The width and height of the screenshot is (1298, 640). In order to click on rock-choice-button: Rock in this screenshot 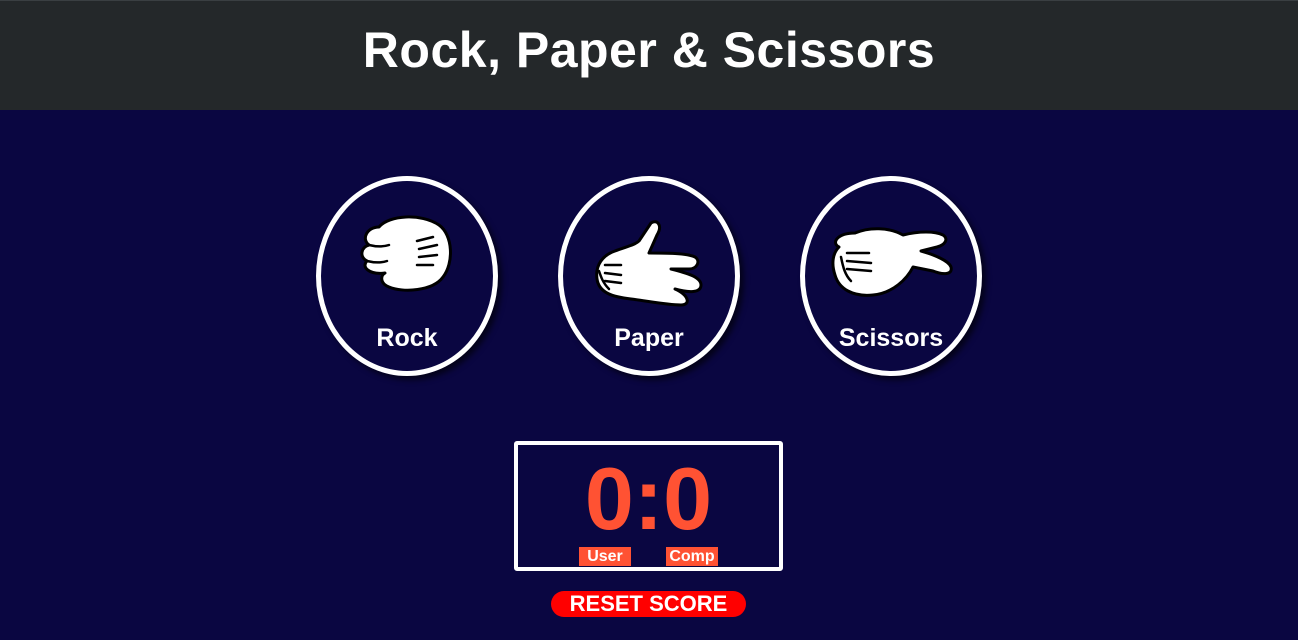, I will do `click(407, 276)`.